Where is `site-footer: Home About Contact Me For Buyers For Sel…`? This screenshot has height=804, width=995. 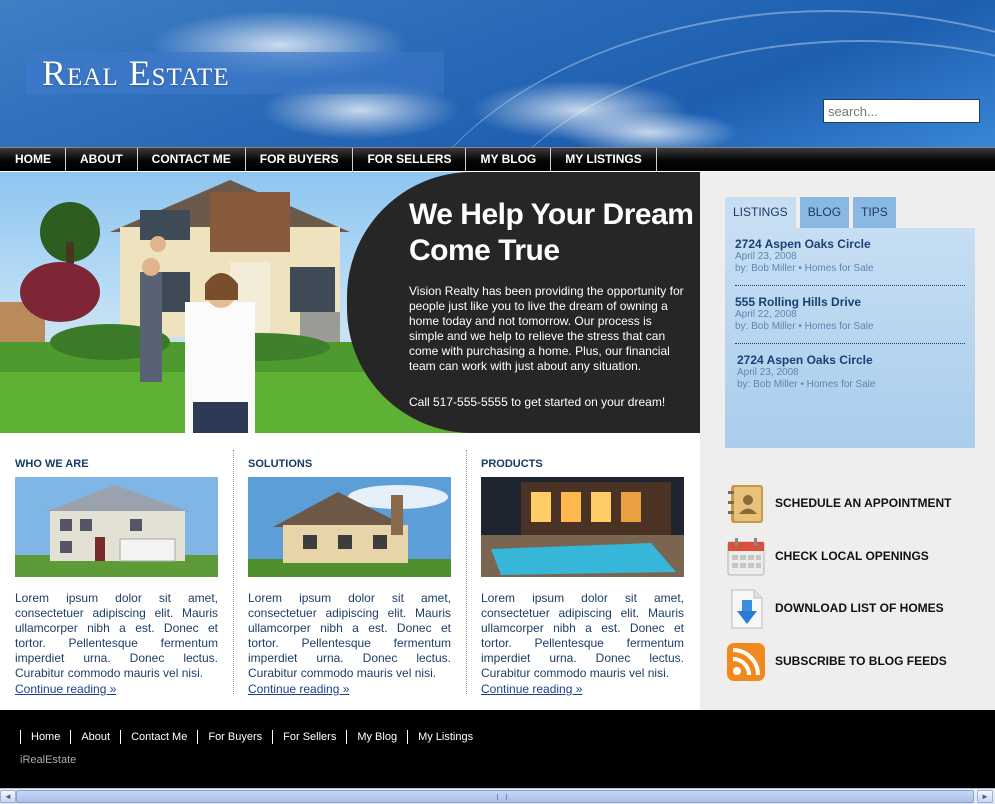
site-footer: Home About Contact Me For Buyers For Sel… is located at coordinates (497, 749).